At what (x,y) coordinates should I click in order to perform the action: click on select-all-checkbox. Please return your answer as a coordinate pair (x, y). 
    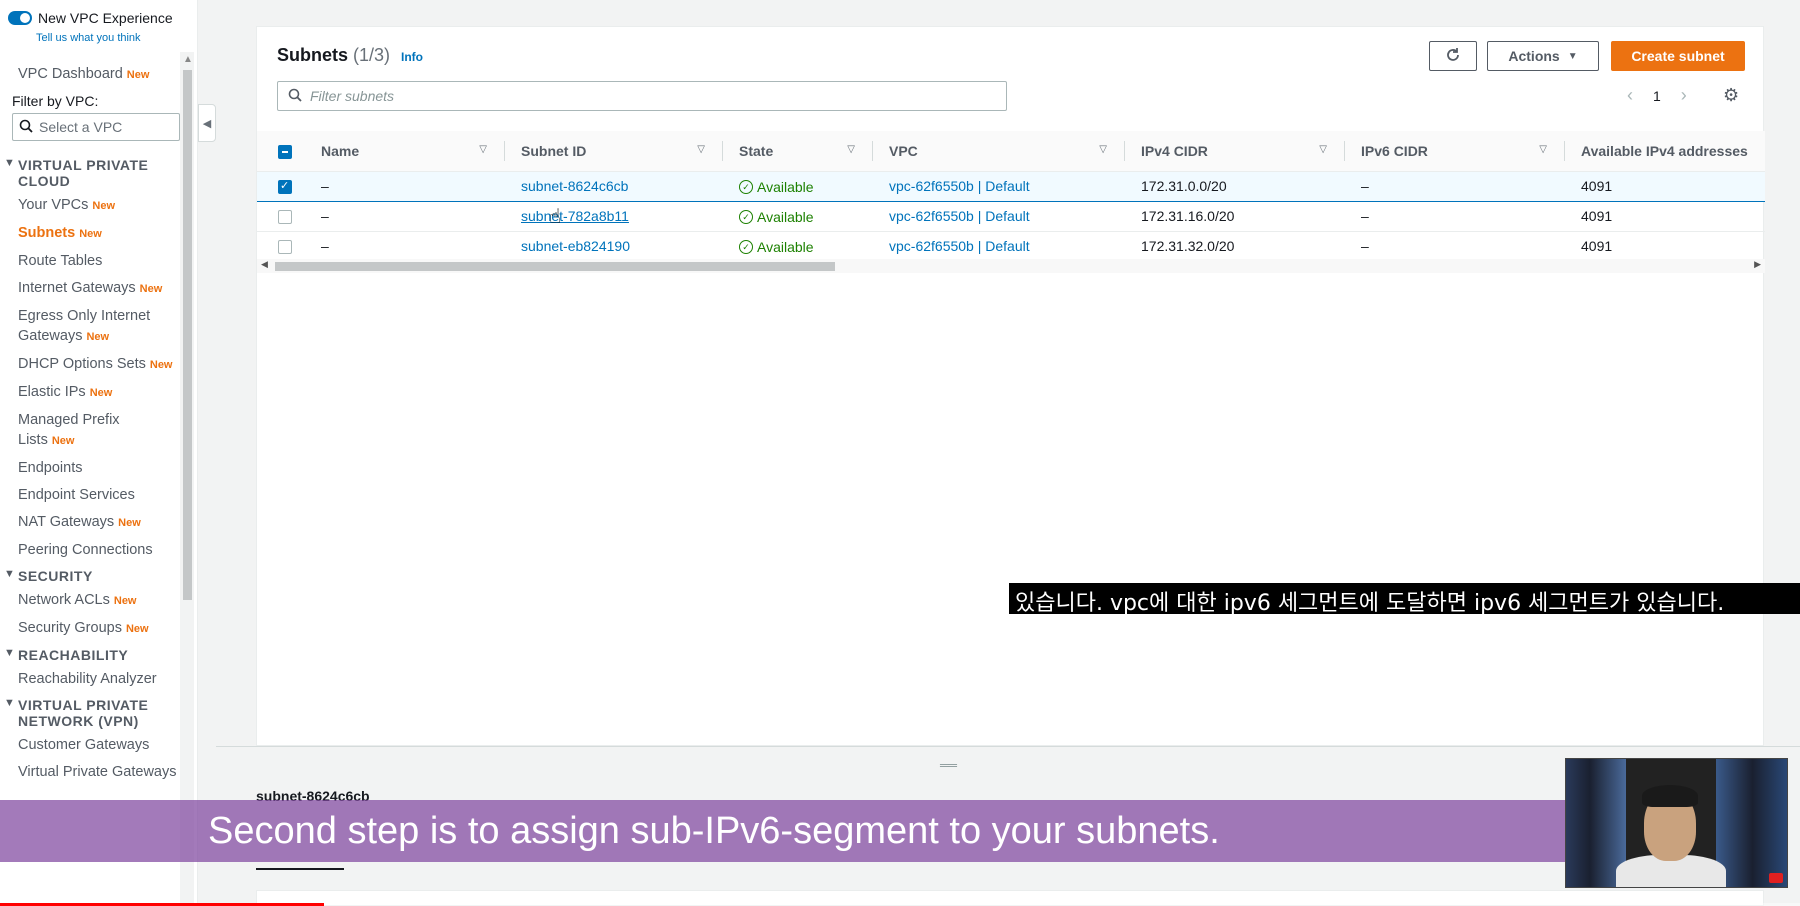
    Looking at the image, I should click on (285, 151).